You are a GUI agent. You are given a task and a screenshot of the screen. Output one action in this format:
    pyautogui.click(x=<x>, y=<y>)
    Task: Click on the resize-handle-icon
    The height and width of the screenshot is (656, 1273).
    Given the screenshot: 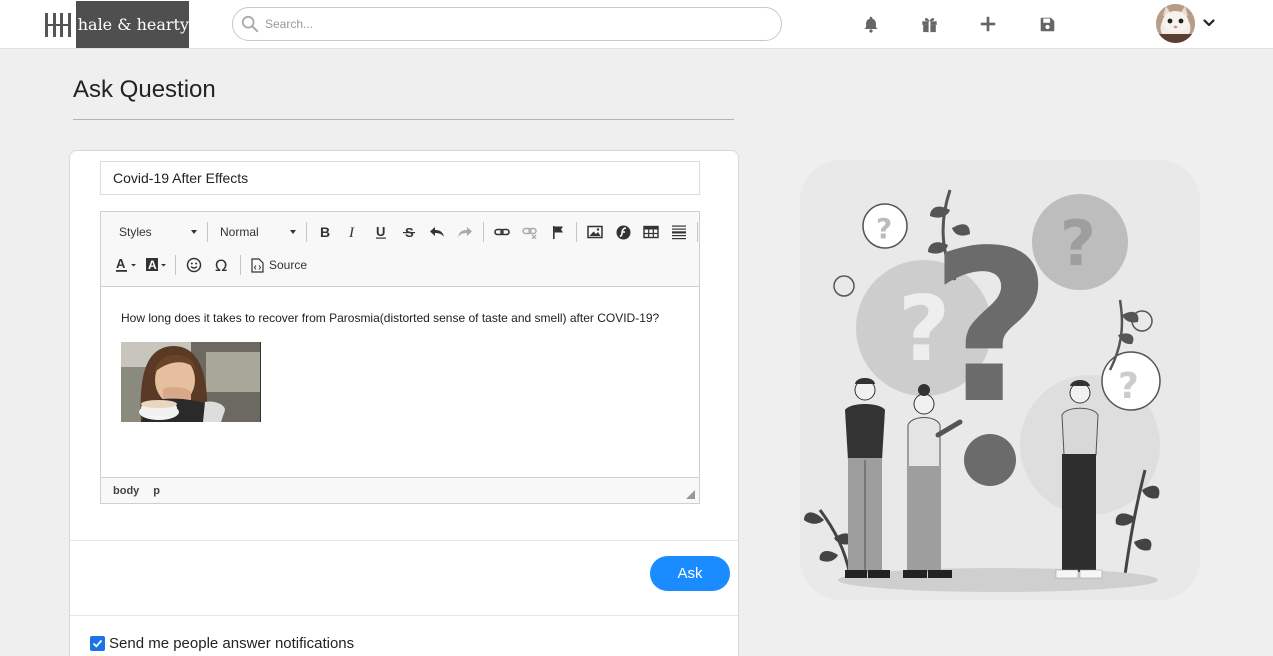 What is the action you would take?
    pyautogui.click(x=690, y=494)
    